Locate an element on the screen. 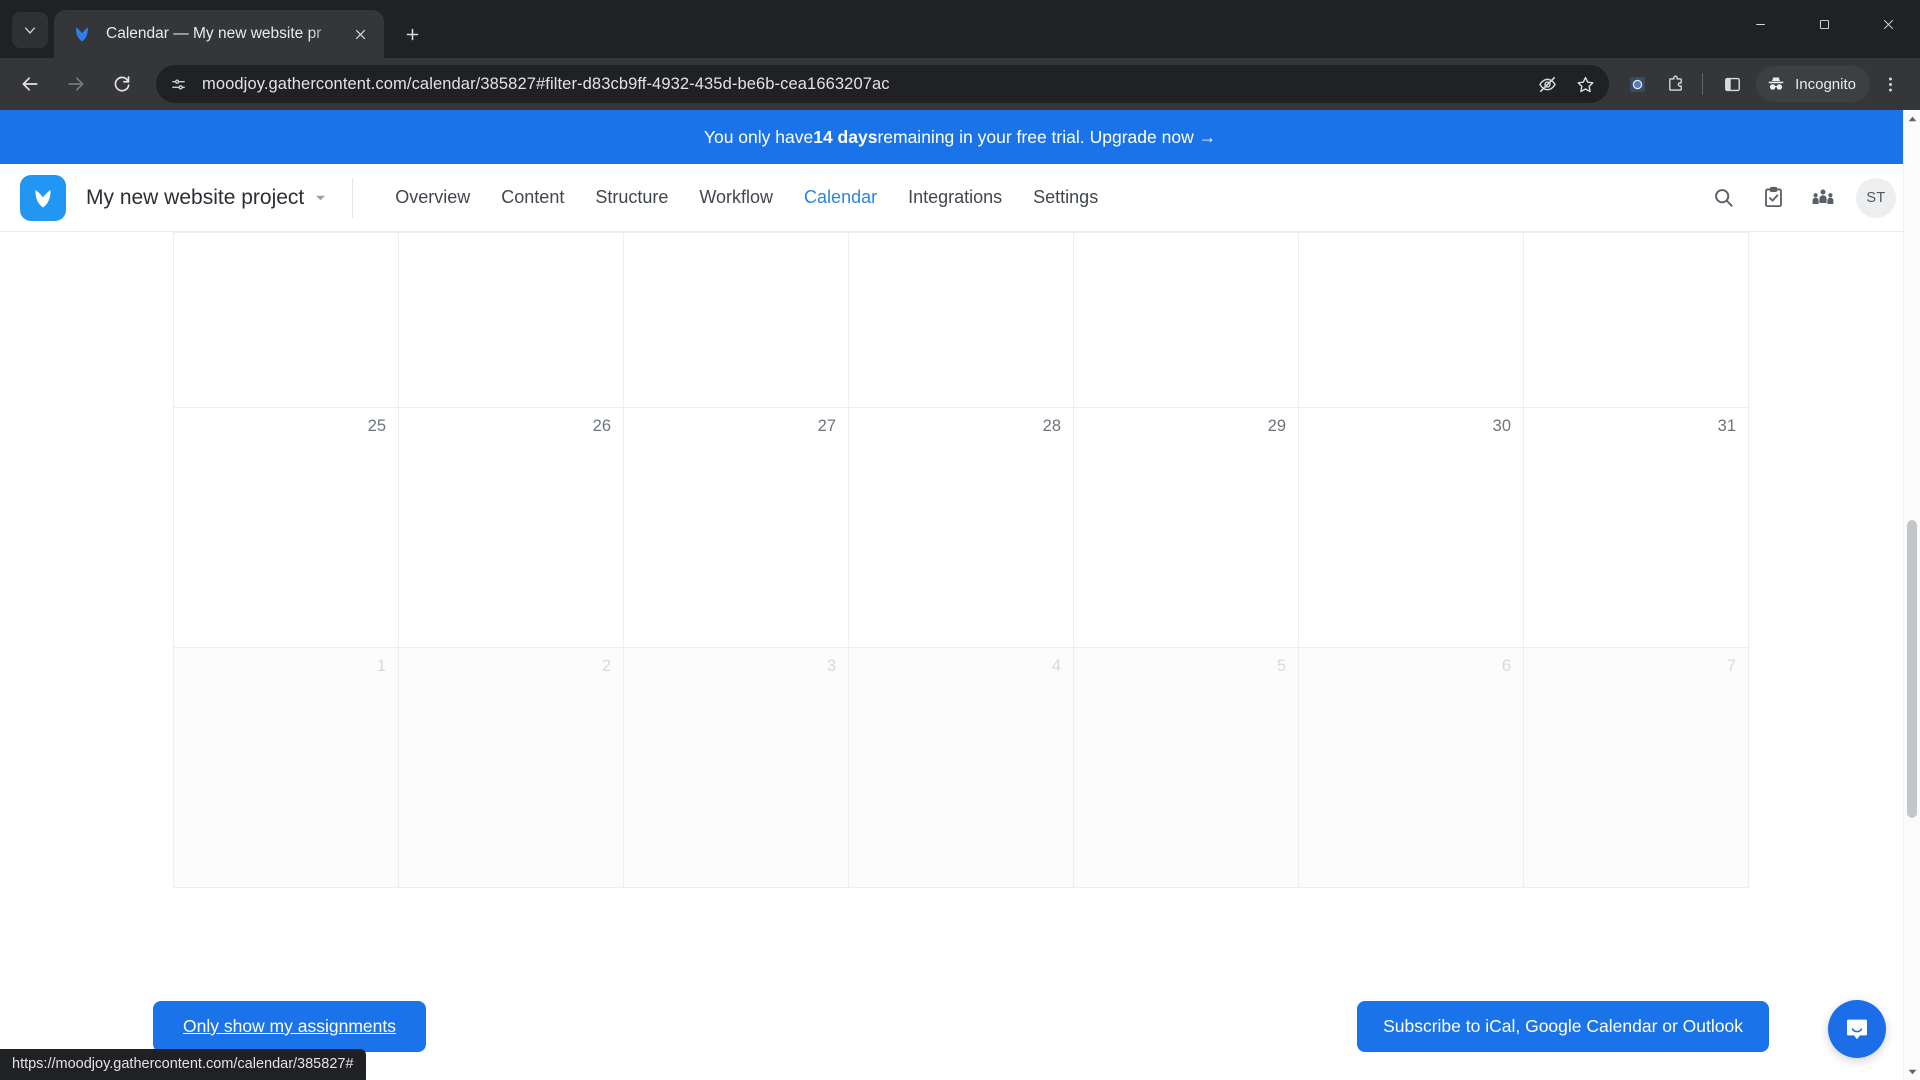 The height and width of the screenshot is (1080, 1920). calendar-day-cell: 6 is located at coordinates (1411, 768).